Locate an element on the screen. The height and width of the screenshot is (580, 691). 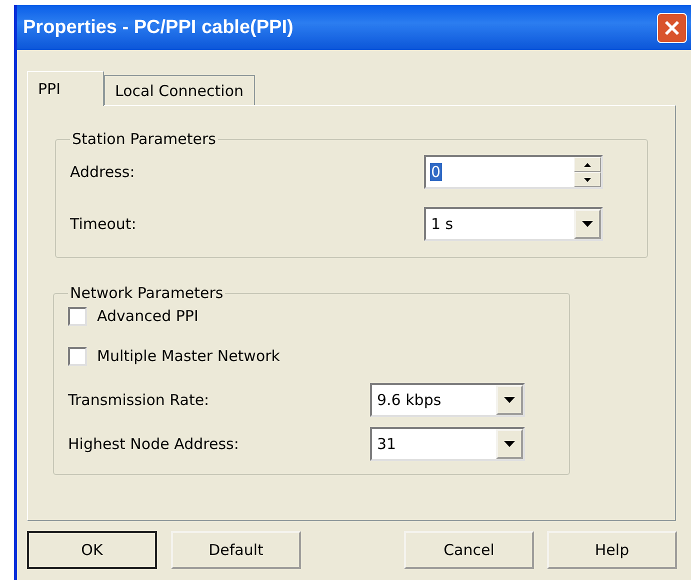
dialog-button: Default is located at coordinates (236, 550).